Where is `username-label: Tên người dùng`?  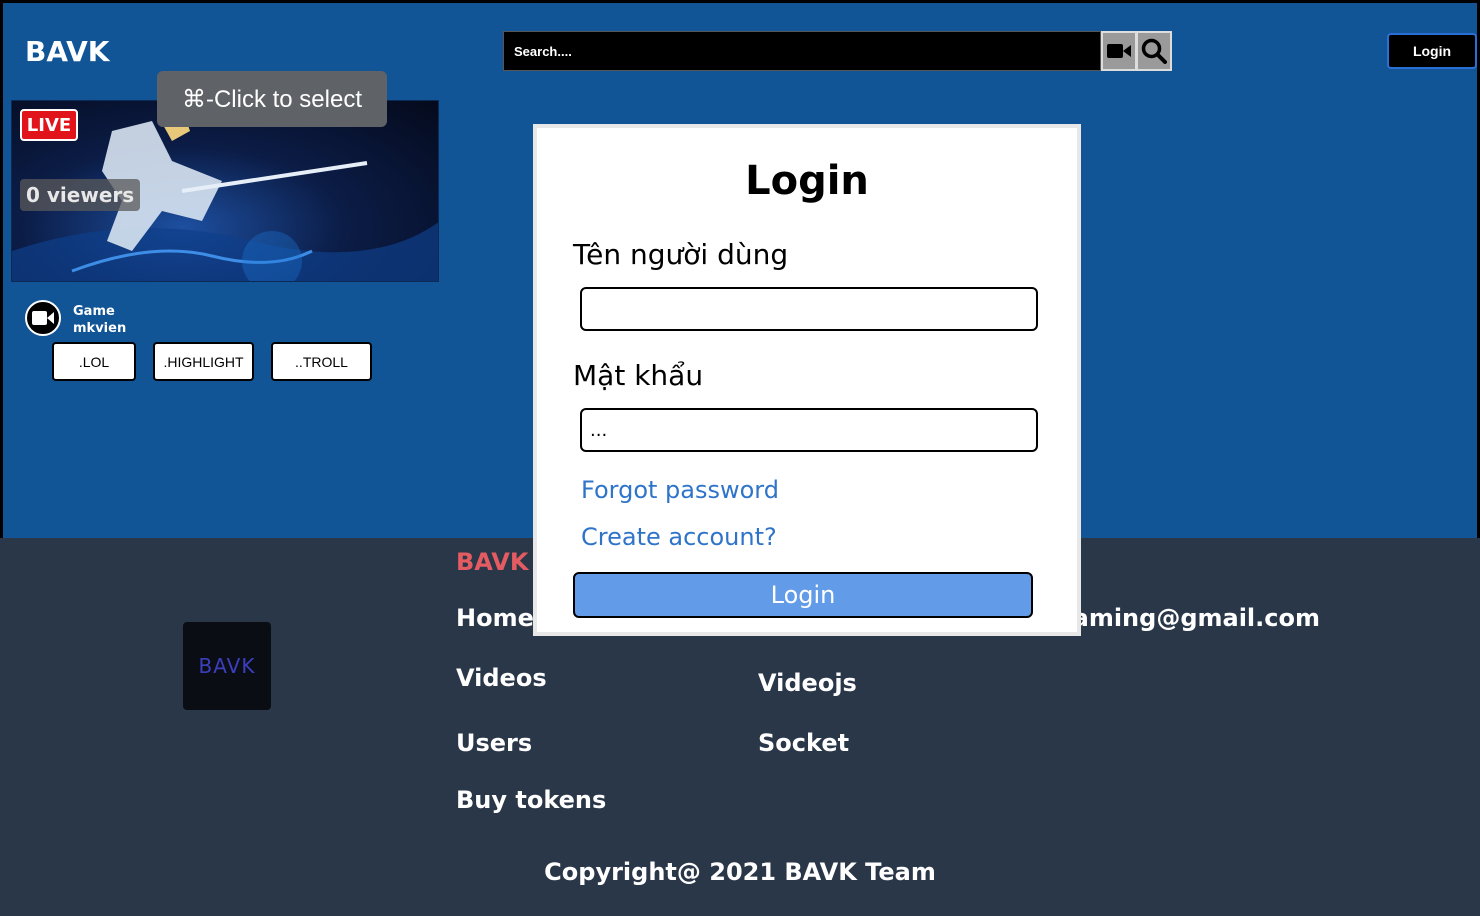
username-label: Tên người dùng is located at coordinates (681, 254).